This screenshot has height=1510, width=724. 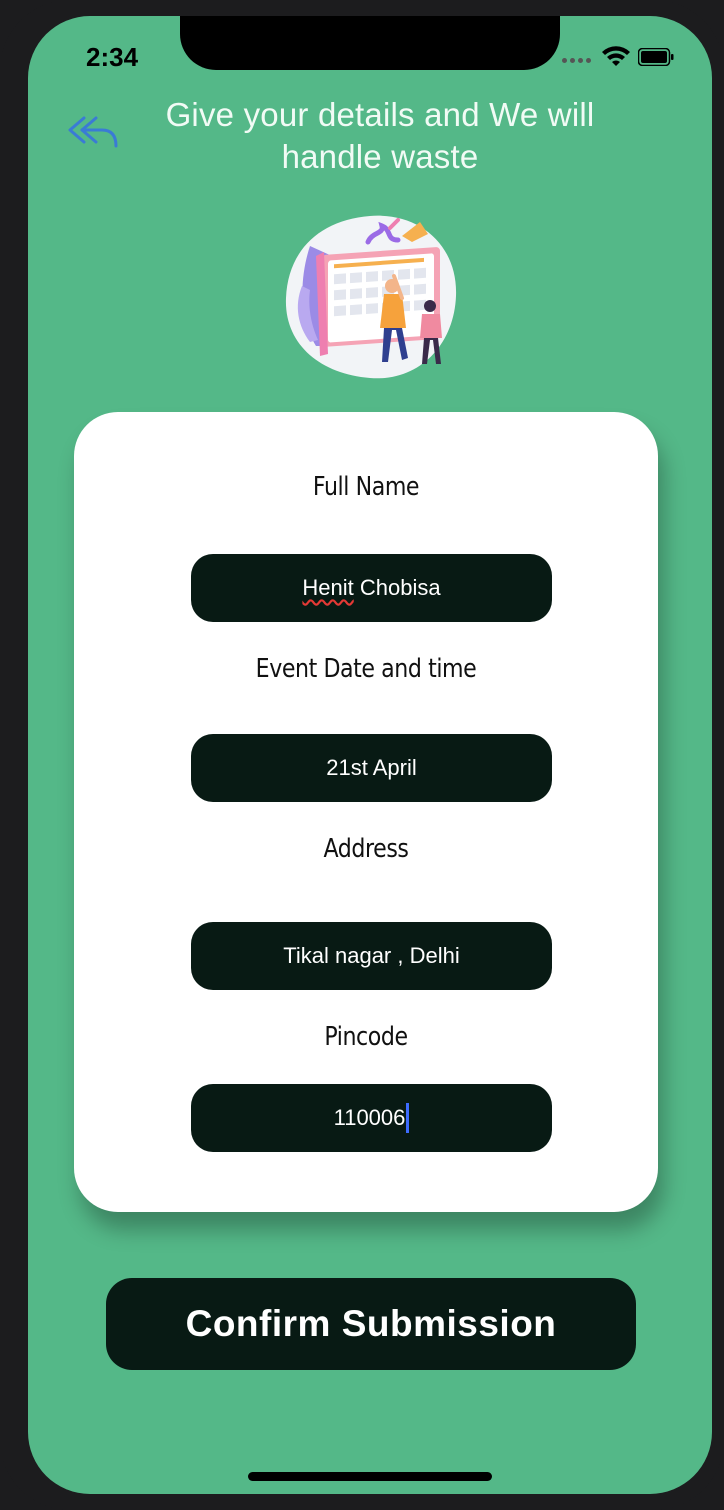 What do you see at coordinates (616, 56) in the screenshot?
I see `wifi-icon` at bounding box center [616, 56].